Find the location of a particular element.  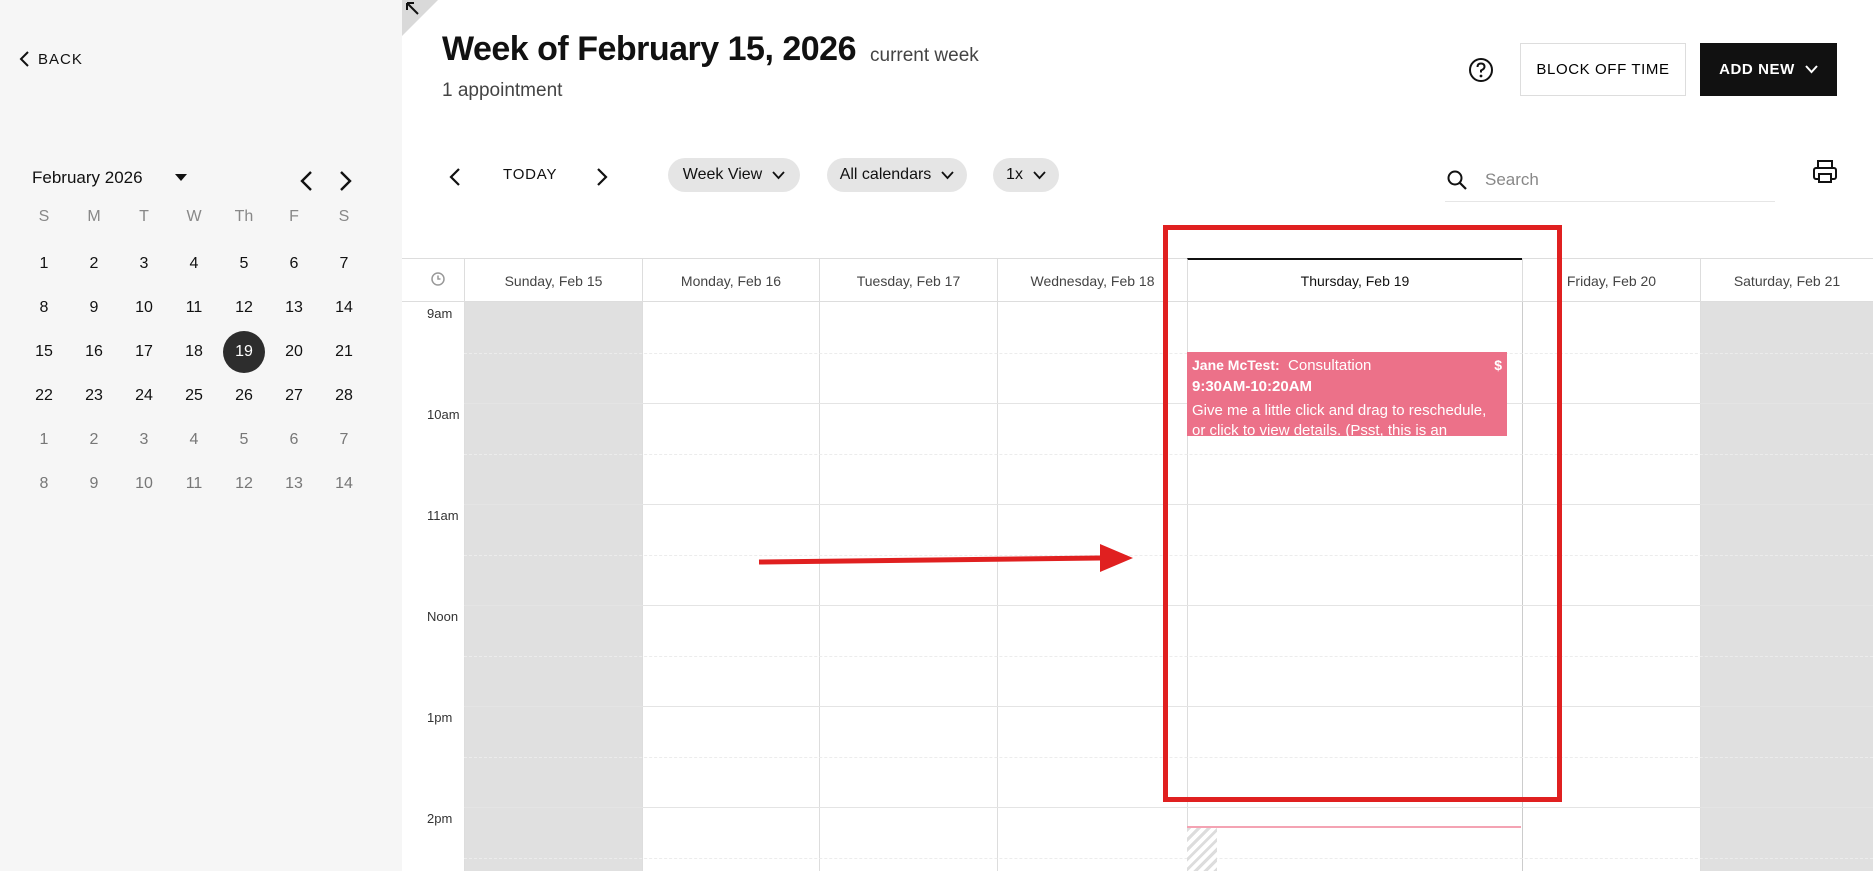

mini-calendar-week: 22 23 24 25 26 27 28 is located at coordinates (194, 396).